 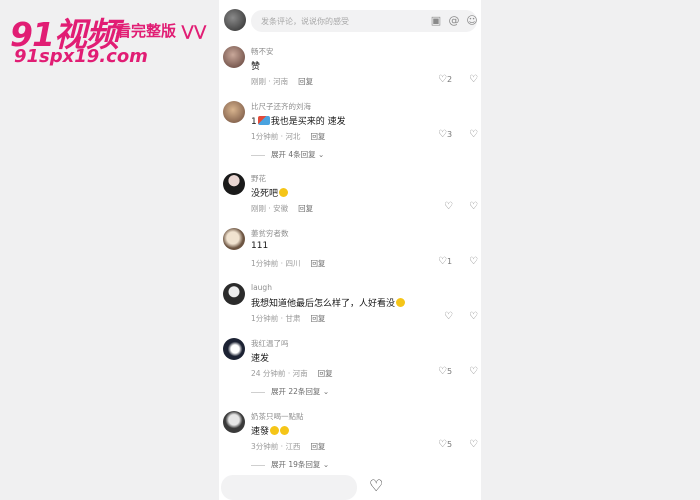 I want to click on comment-username: 畅不安, so click(x=262, y=51).